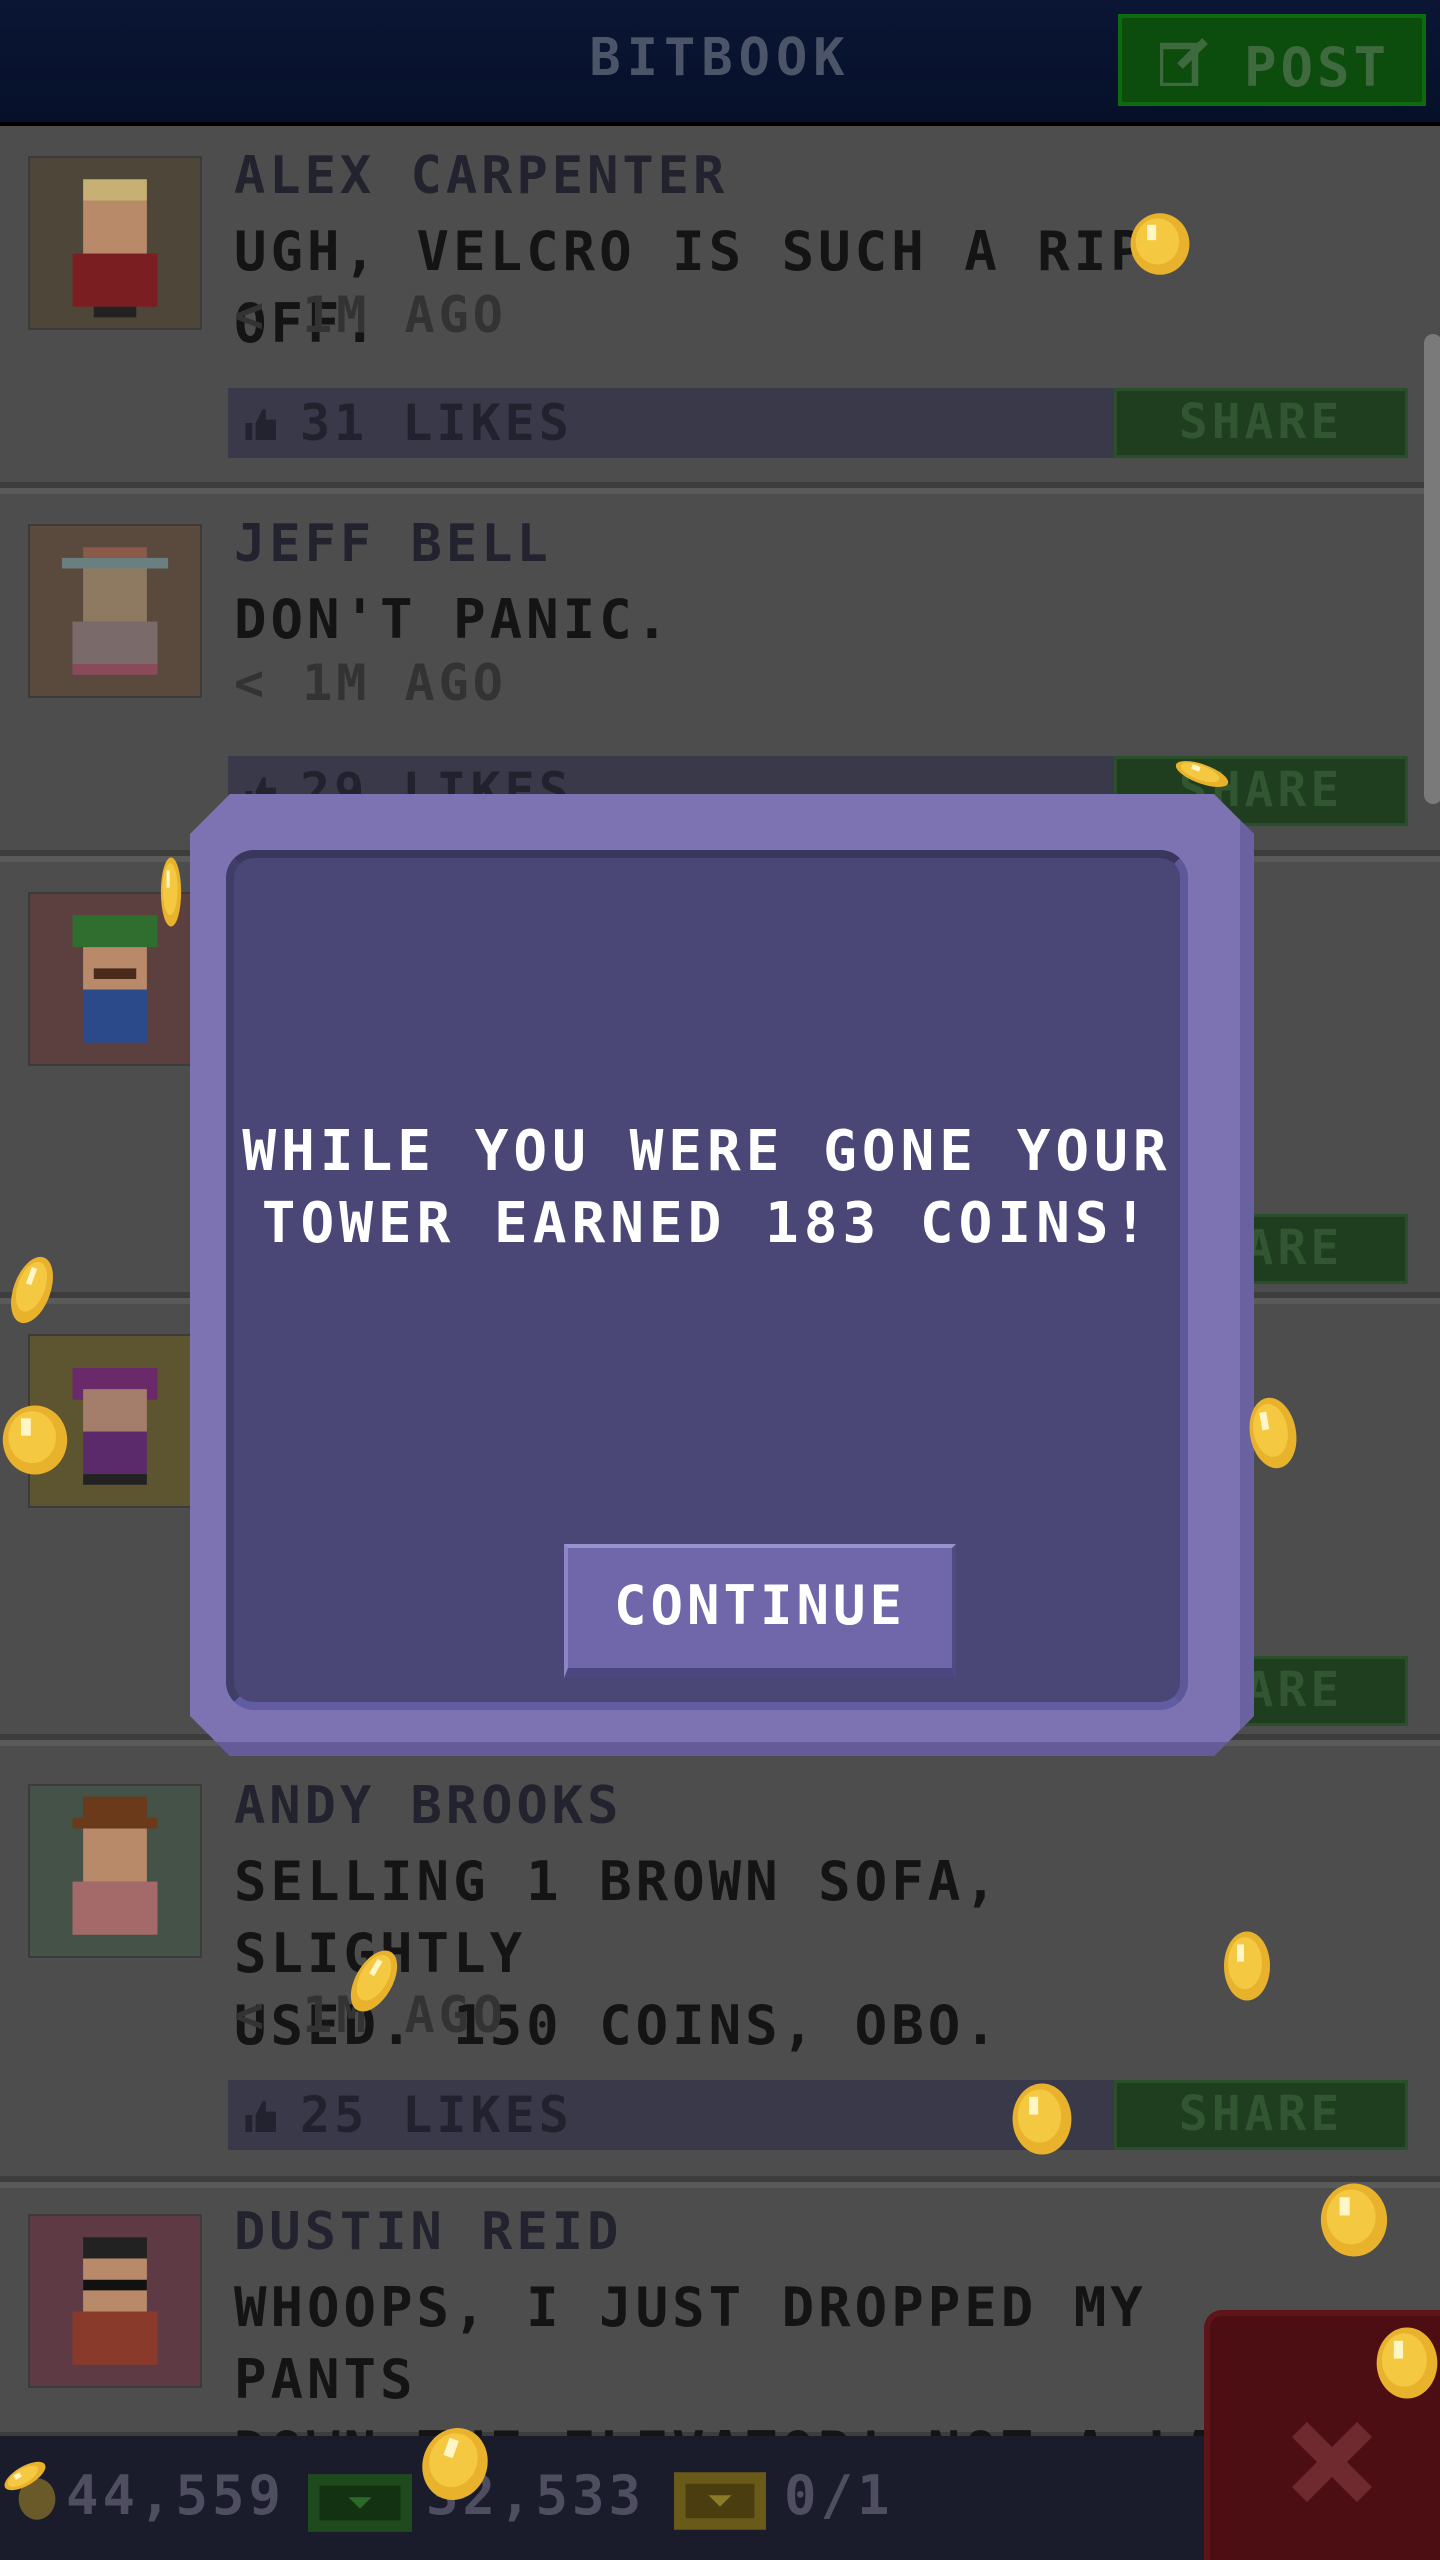 The width and height of the screenshot is (1440, 2560). Describe the element at coordinates (760, 1611) in the screenshot. I see `continue-button: CONTINUE` at that location.